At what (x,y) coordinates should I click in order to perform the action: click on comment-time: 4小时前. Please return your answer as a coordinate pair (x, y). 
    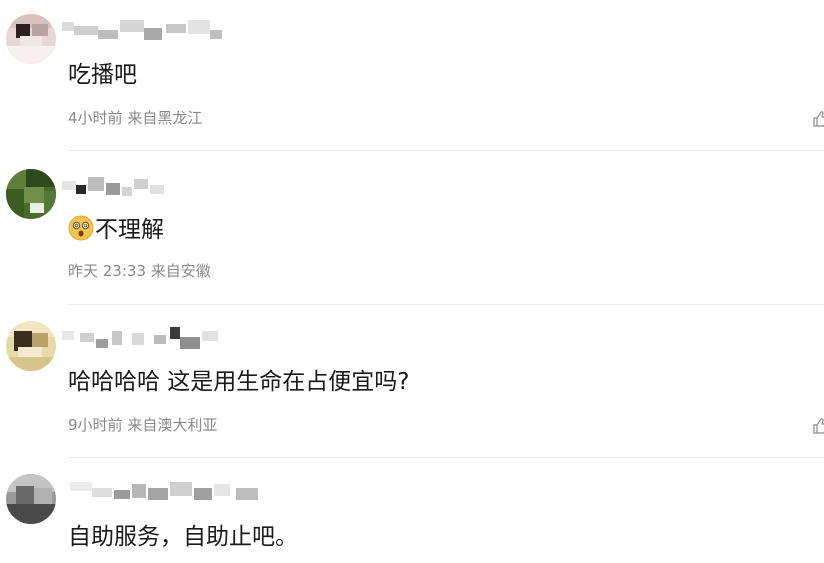
    Looking at the image, I should click on (95, 118).